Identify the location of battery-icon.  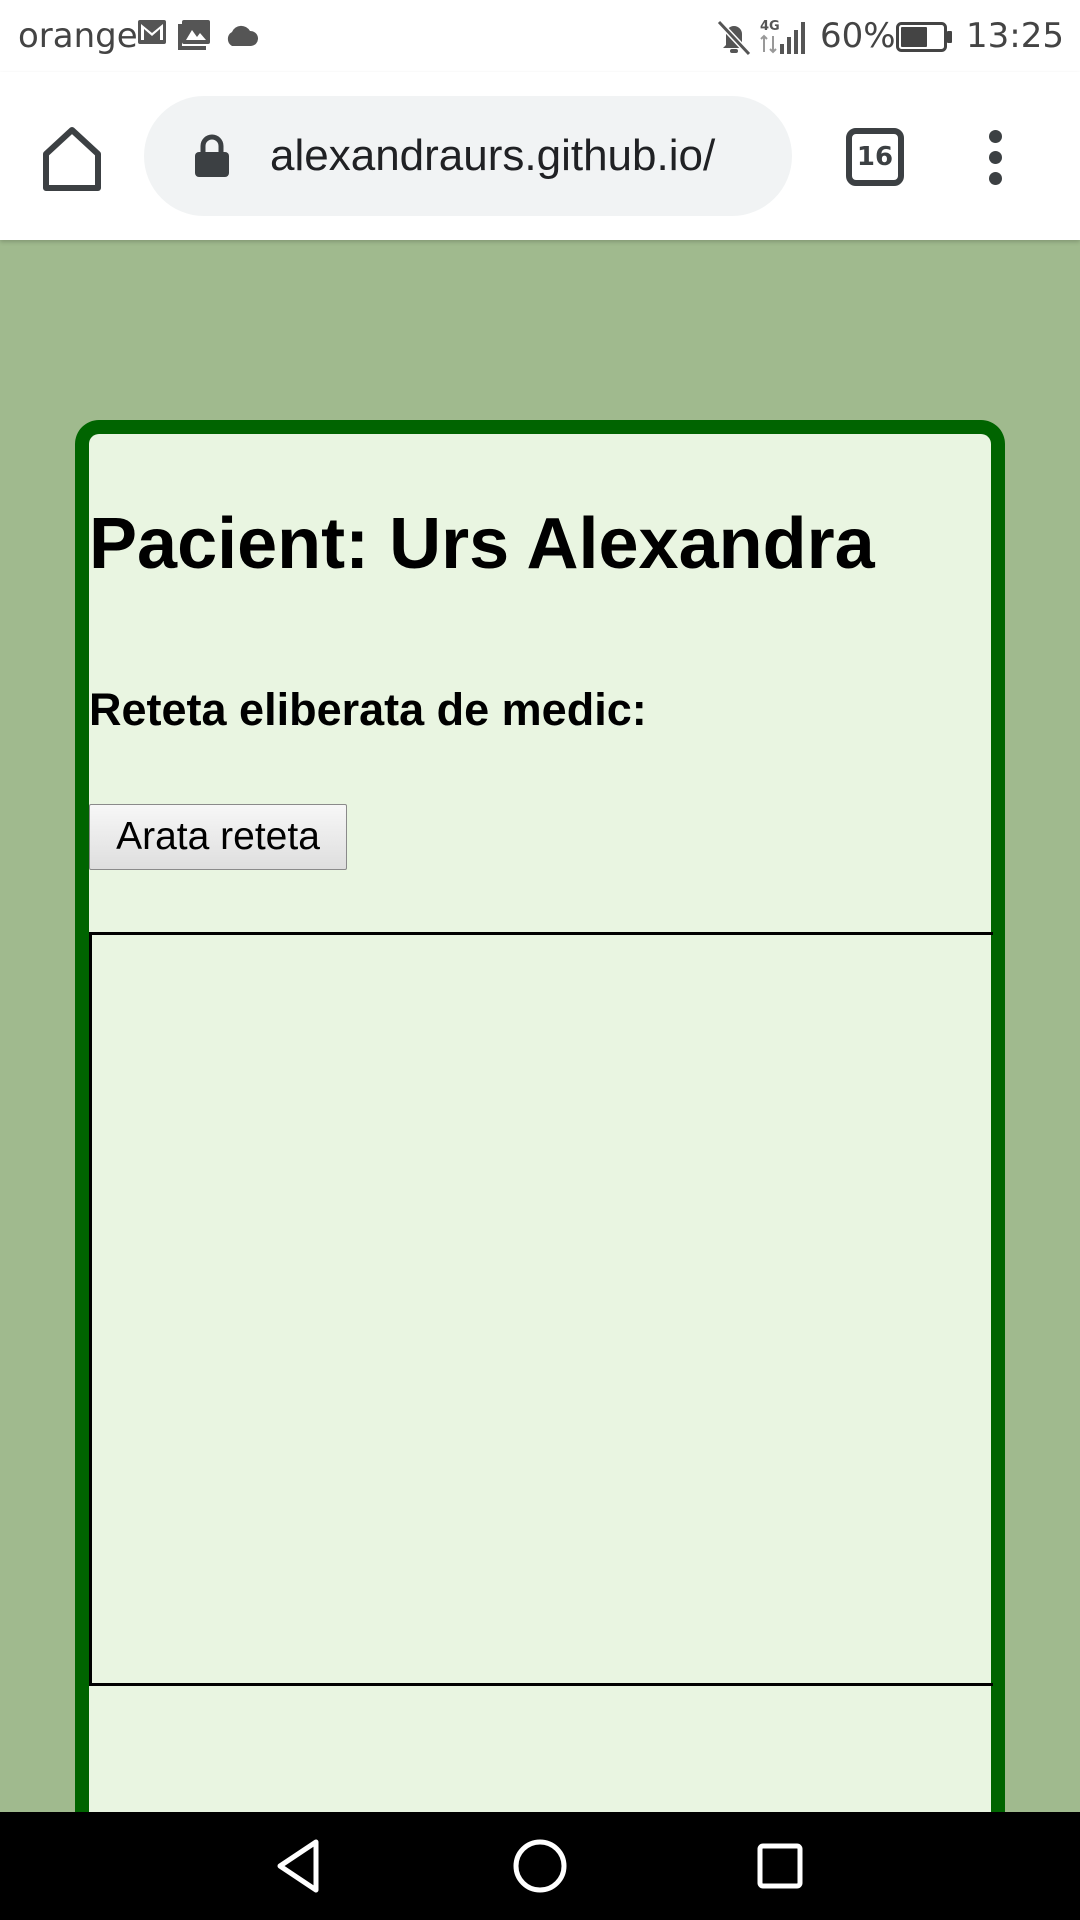
(924, 37).